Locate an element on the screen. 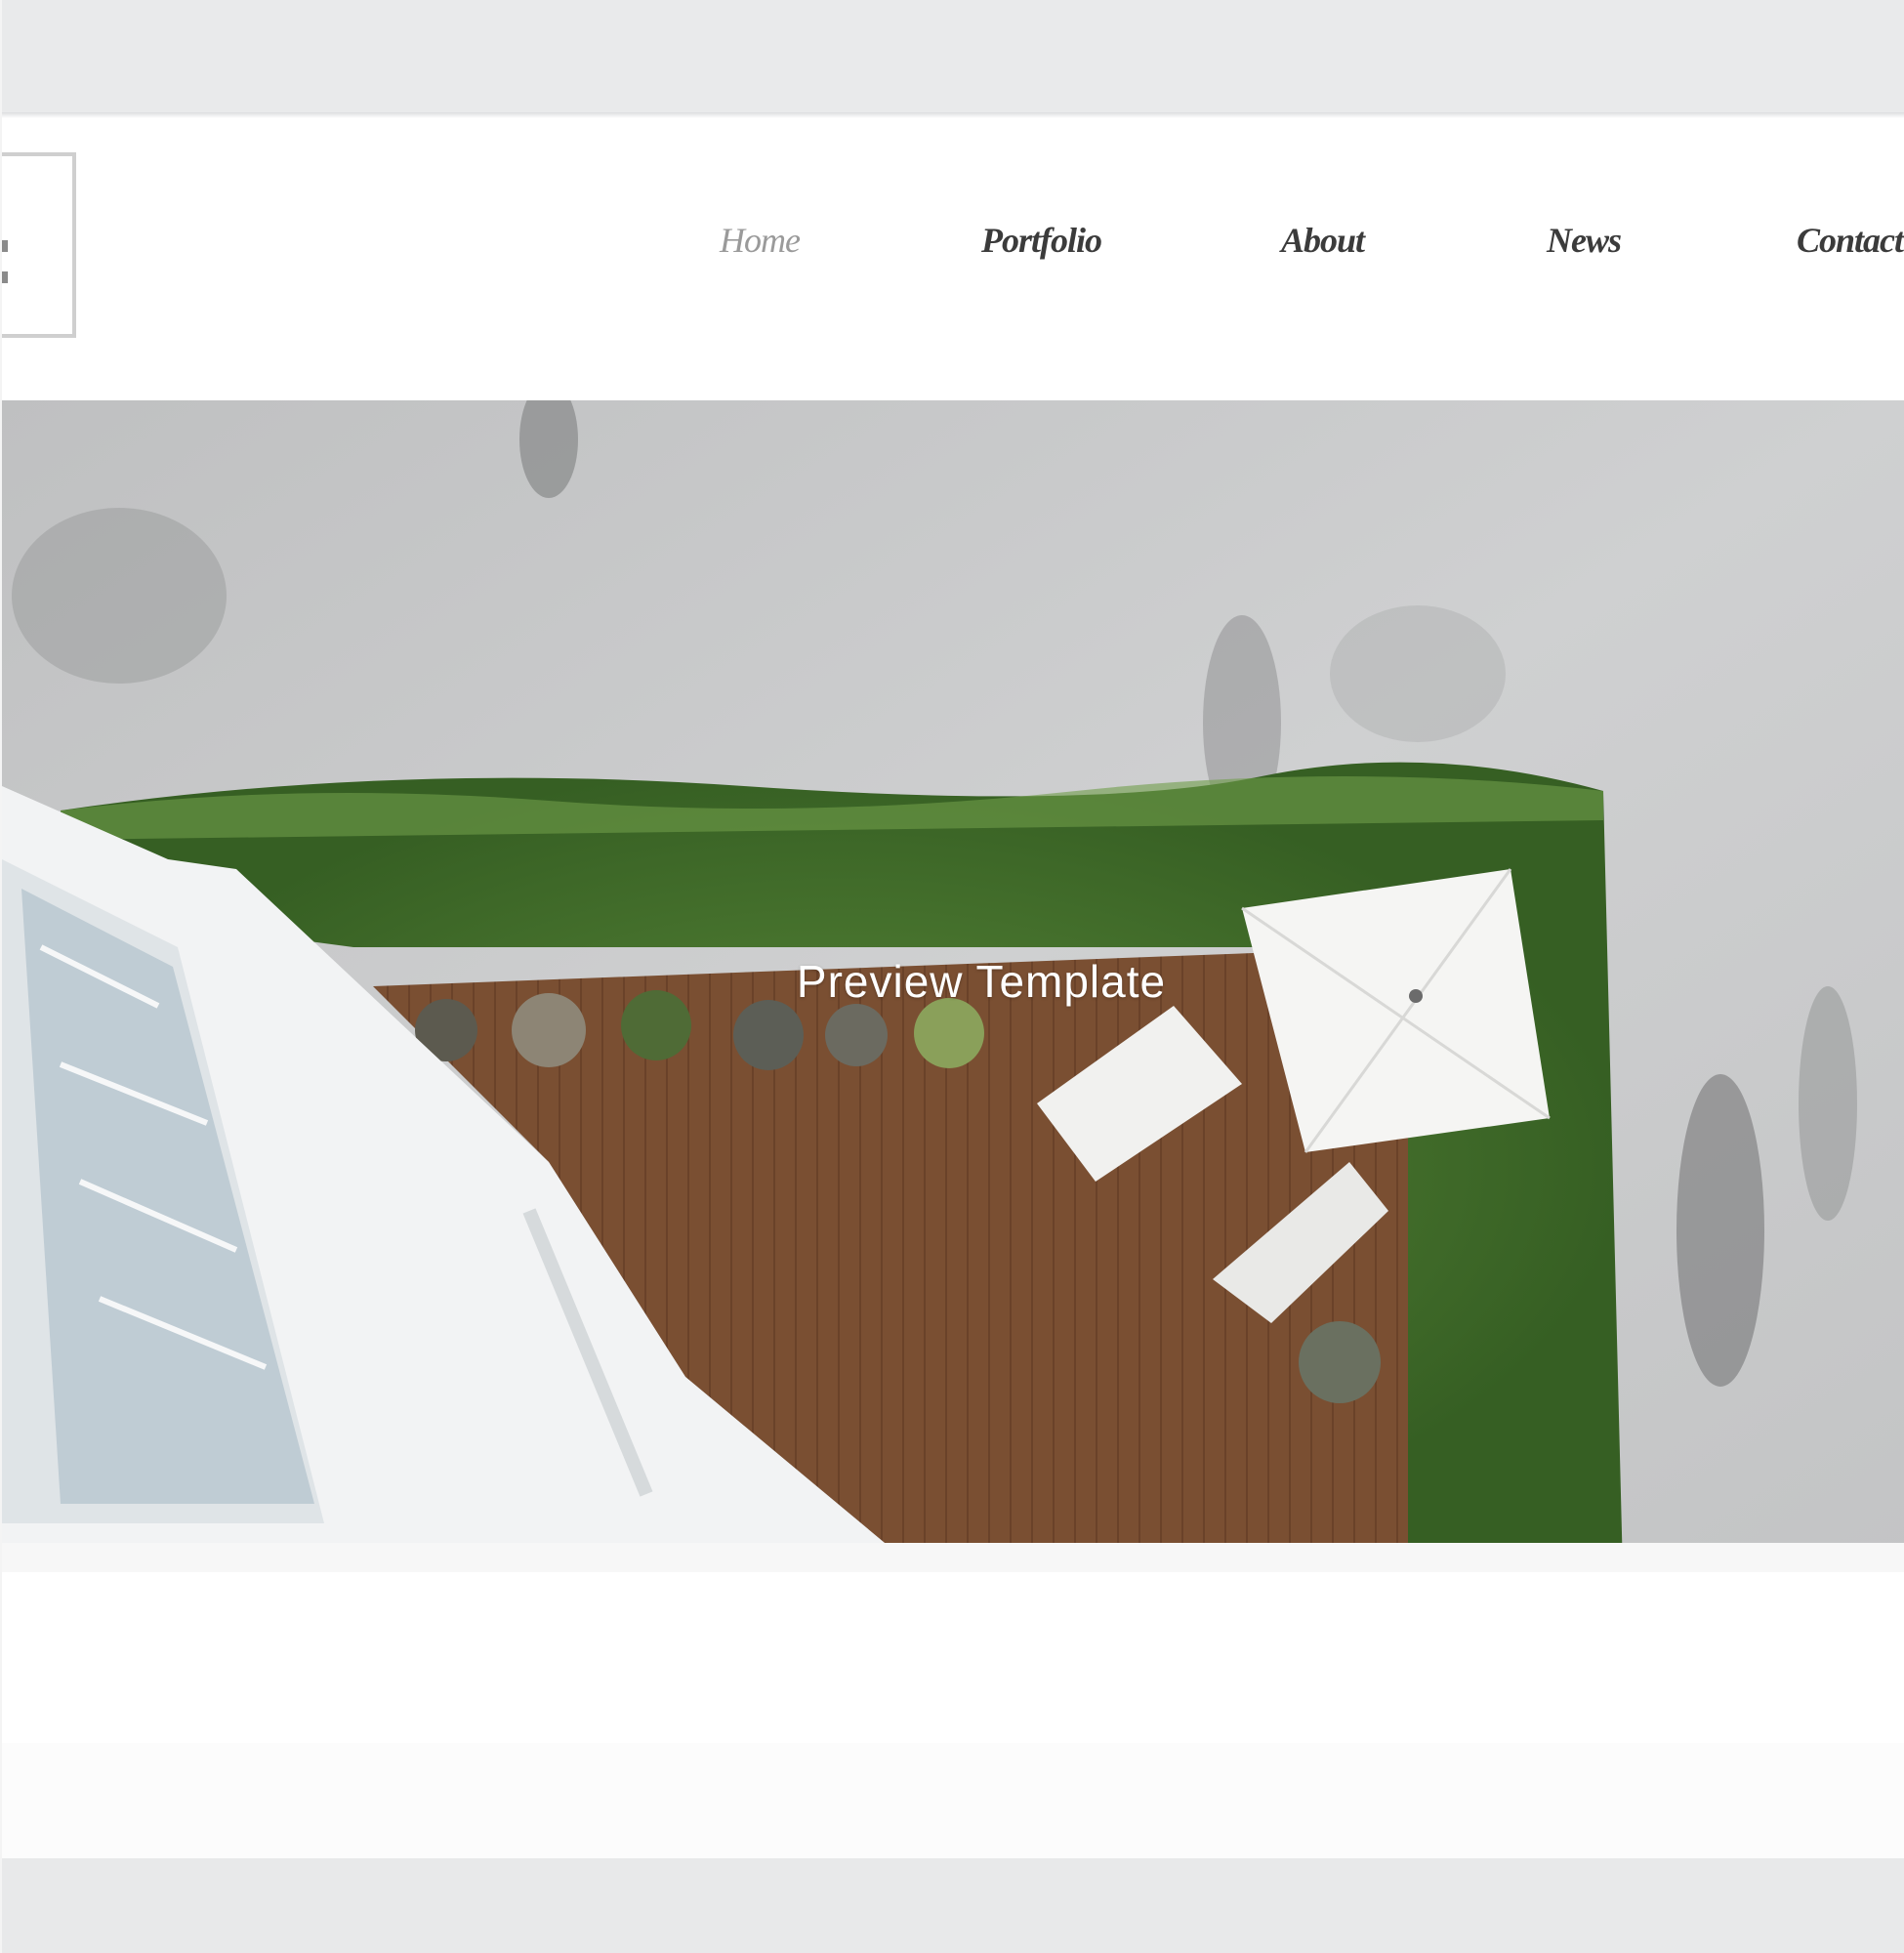 The height and width of the screenshot is (1953, 1904). bottom-band is located at coordinates (952, 1905).